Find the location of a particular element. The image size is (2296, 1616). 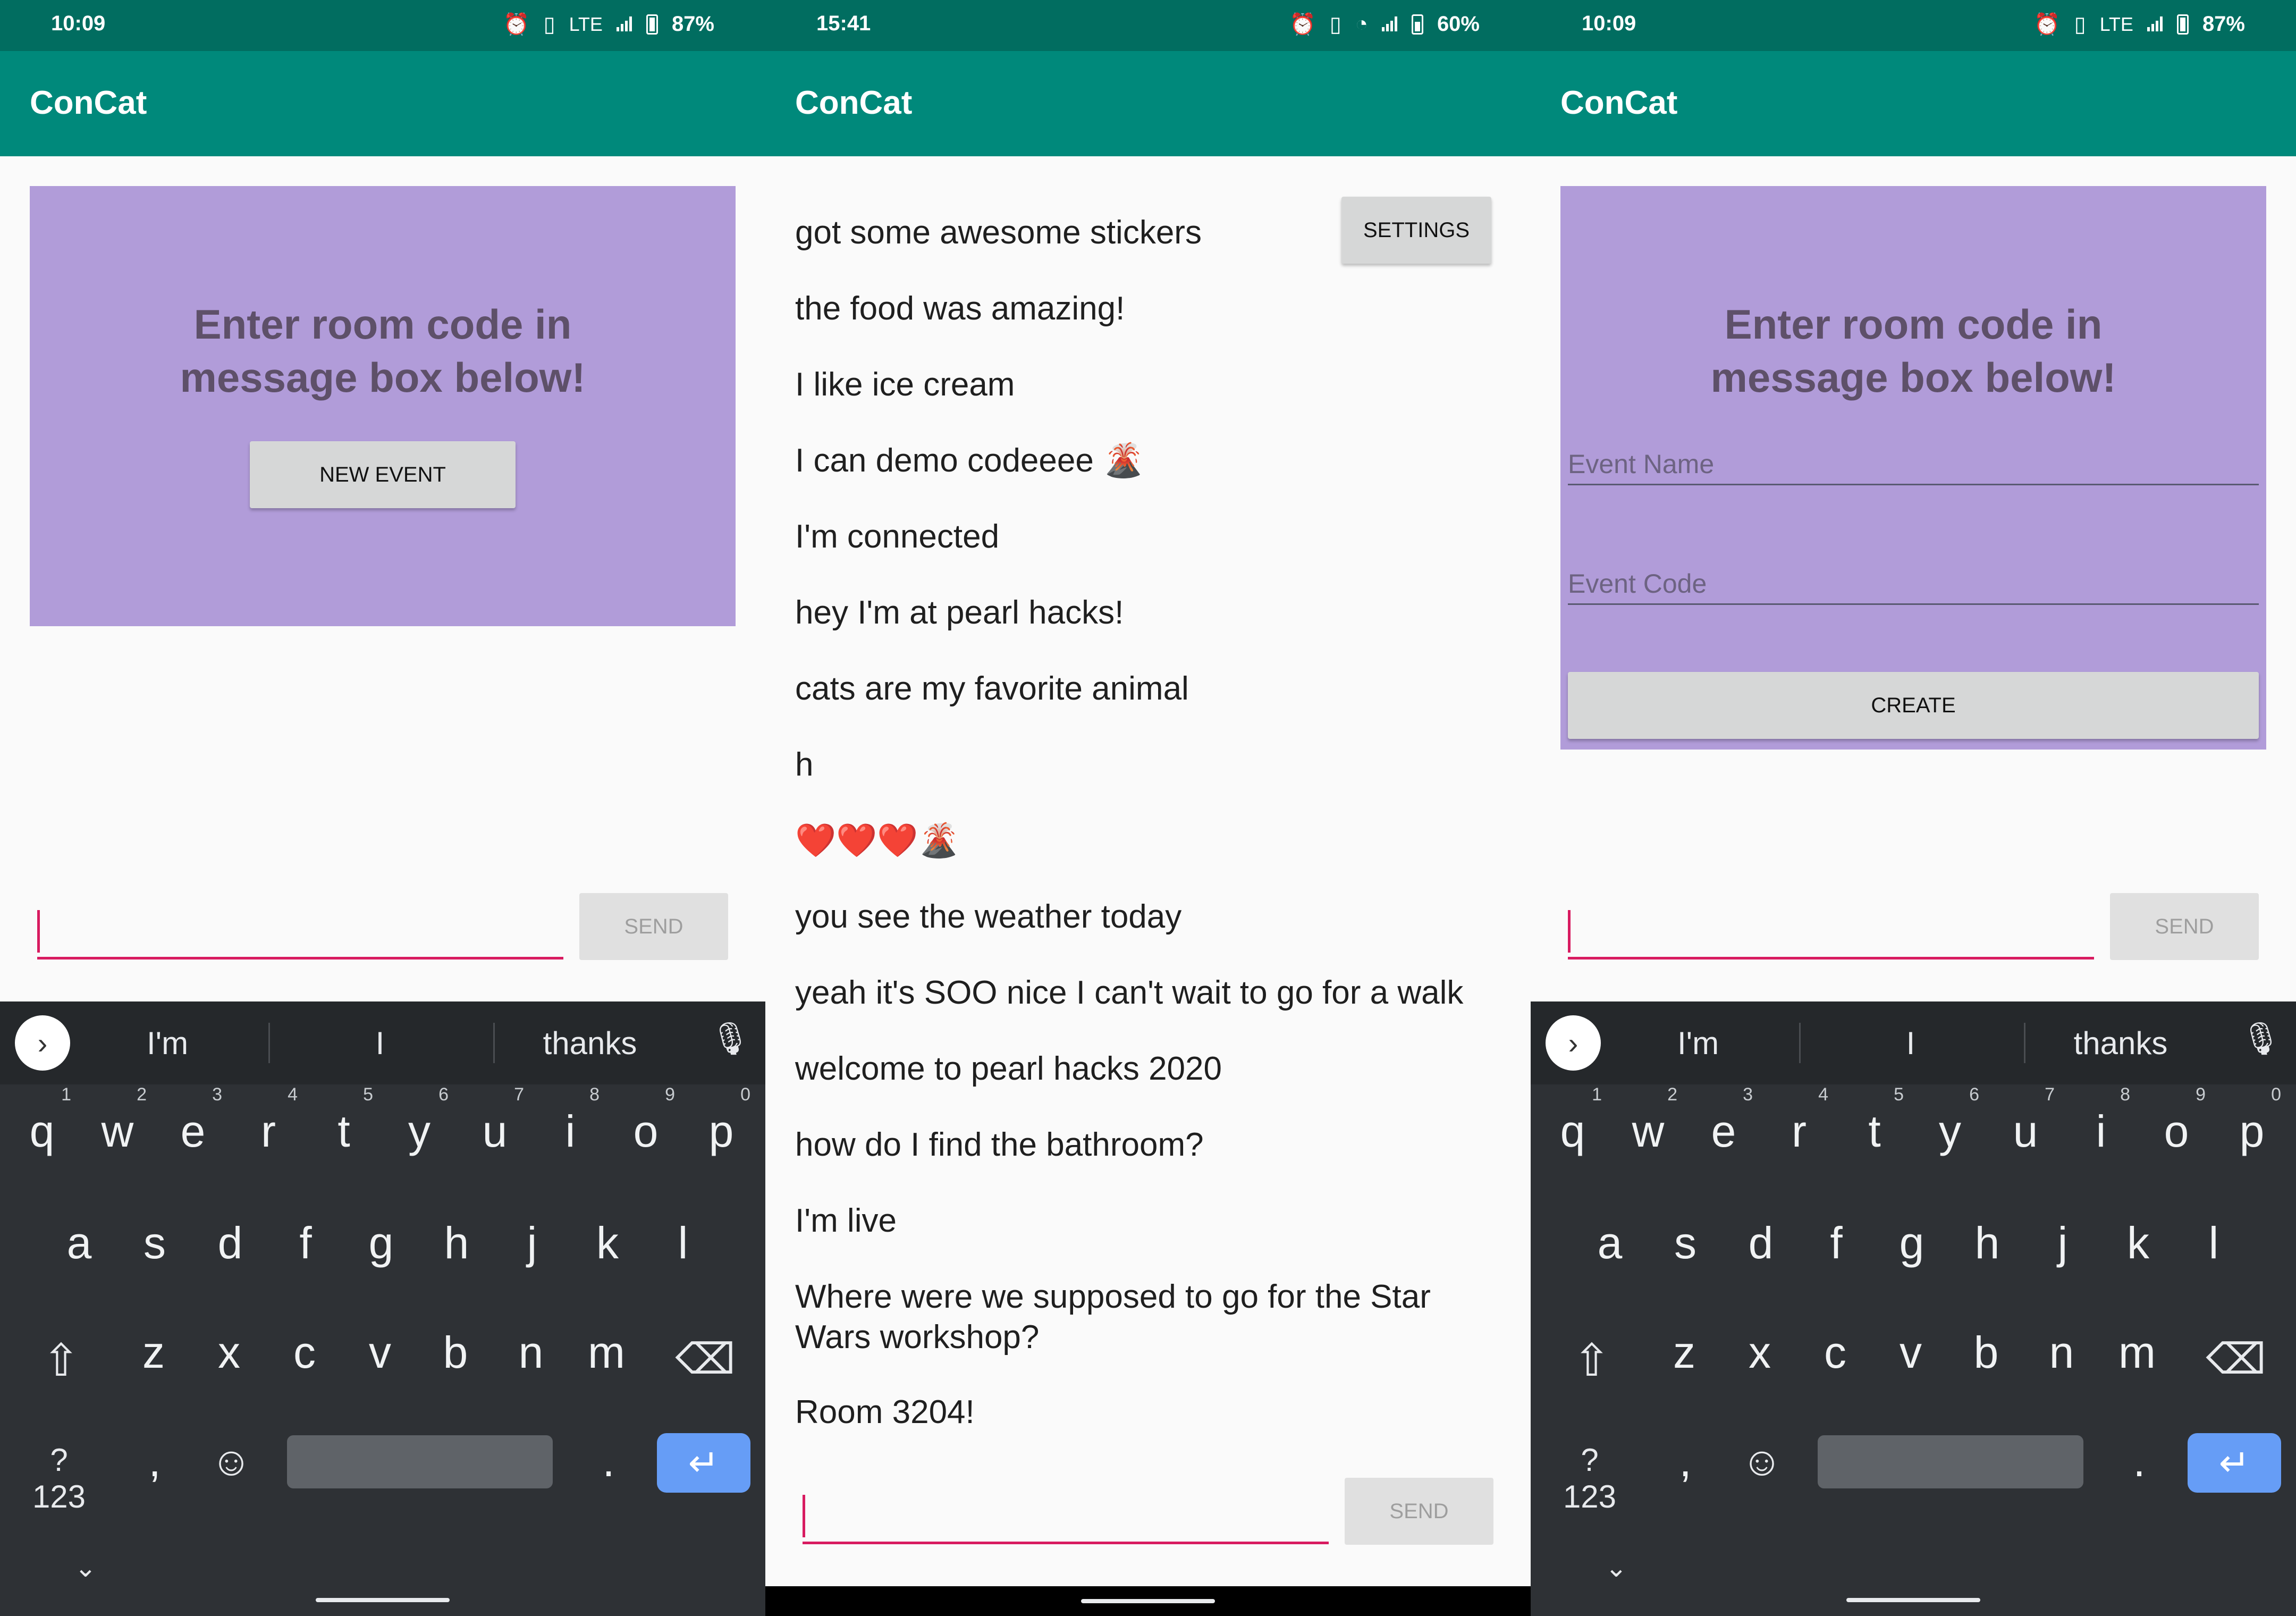

key-hint: 7 is located at coordinates (2050, 1094).